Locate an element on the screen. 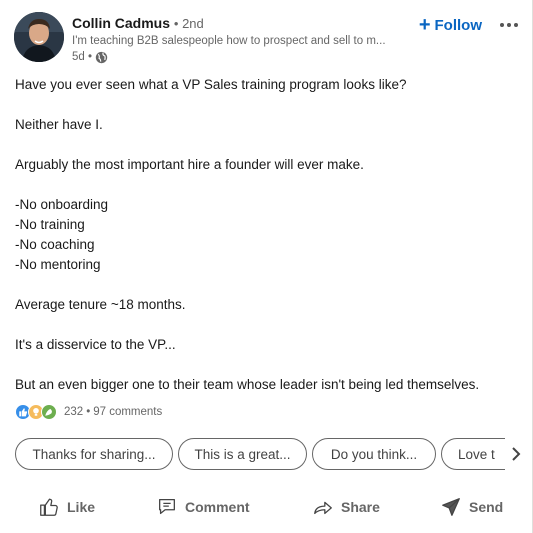 Image resolution: width=533 pixels, height=533 pixels. send-paper-plane-icon is located at coordinates (451, 507).